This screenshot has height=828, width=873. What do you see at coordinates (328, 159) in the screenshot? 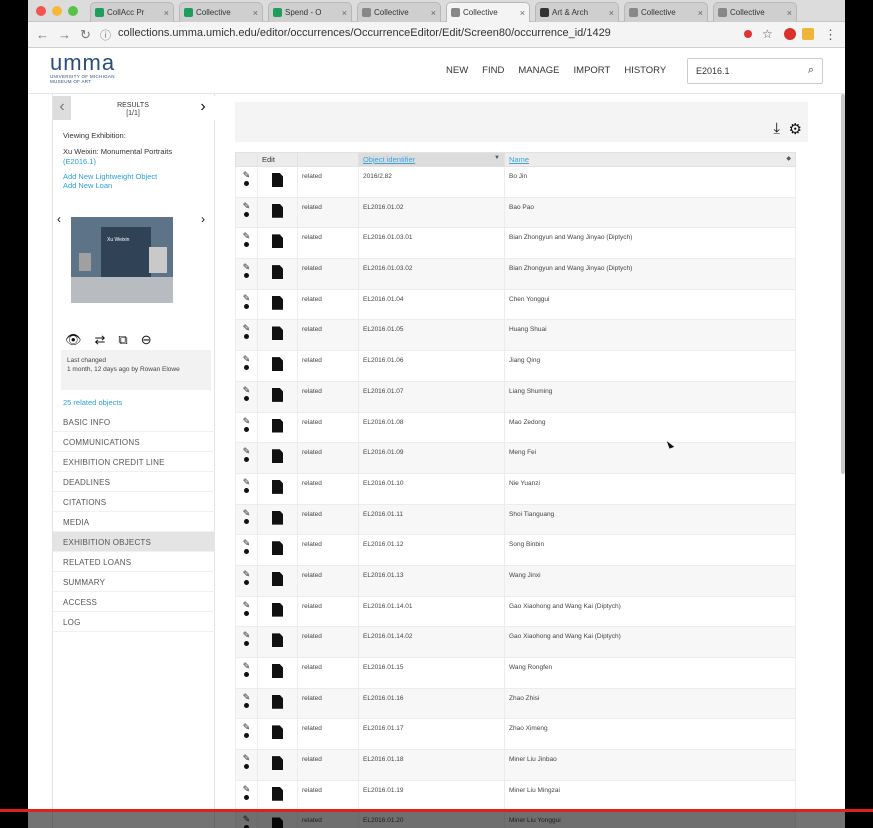
I see `col-type` at bounding box center [328, 159].